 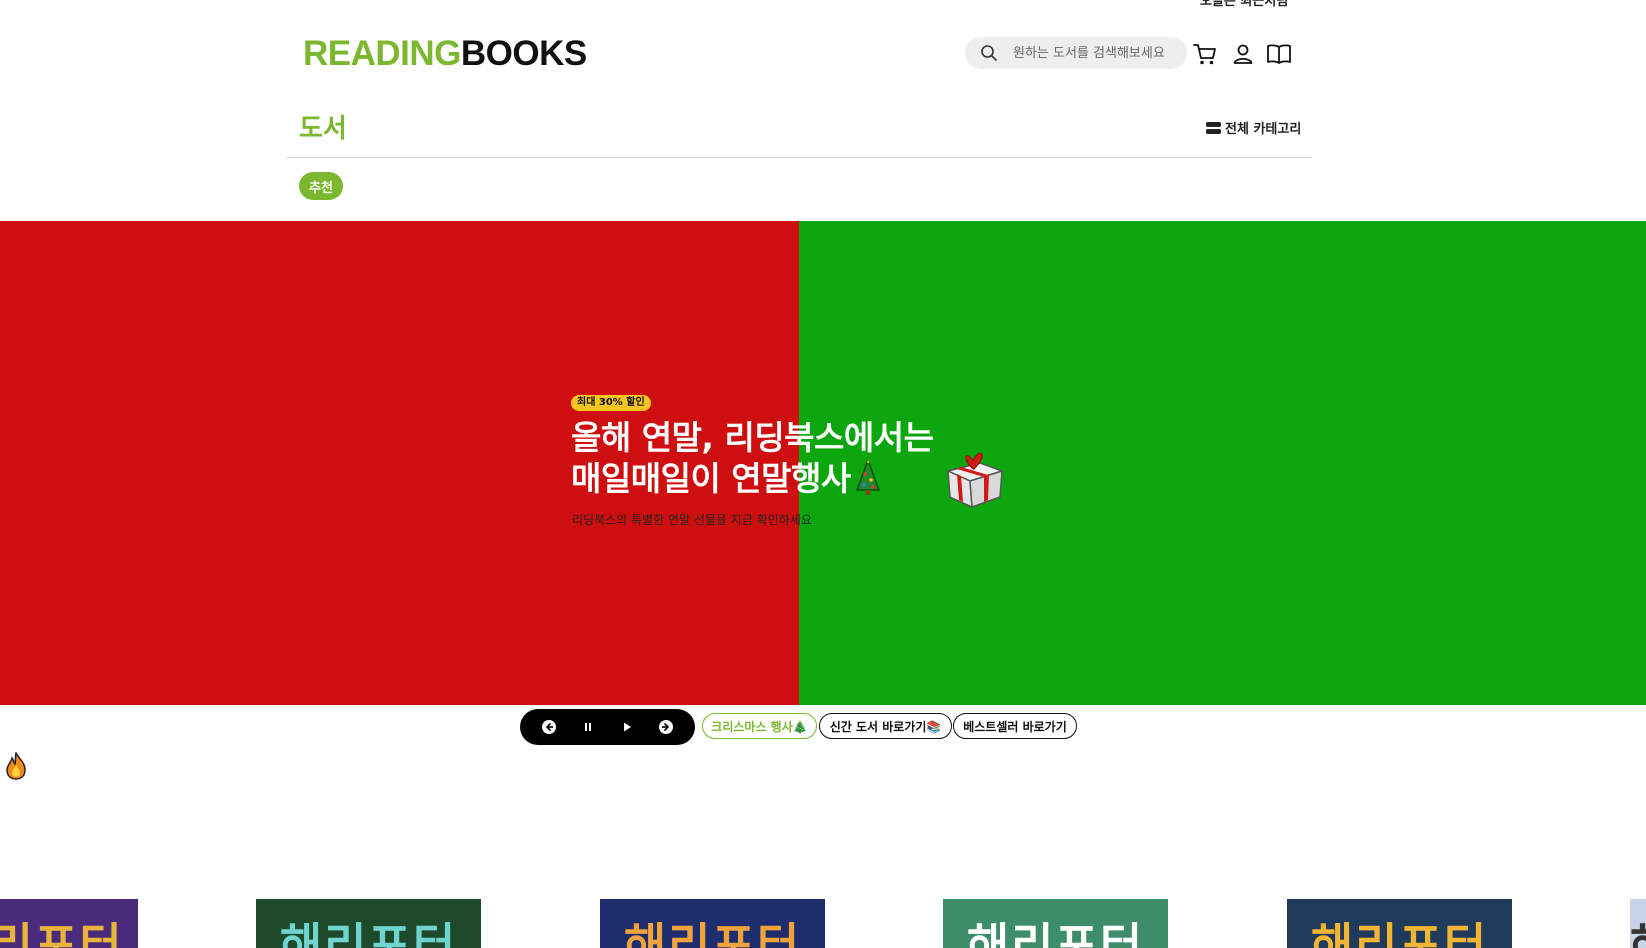 What do you see at coordinates (549, 727) in the screenshot?
I see `prev-icon` at bounding box center [549, 727].